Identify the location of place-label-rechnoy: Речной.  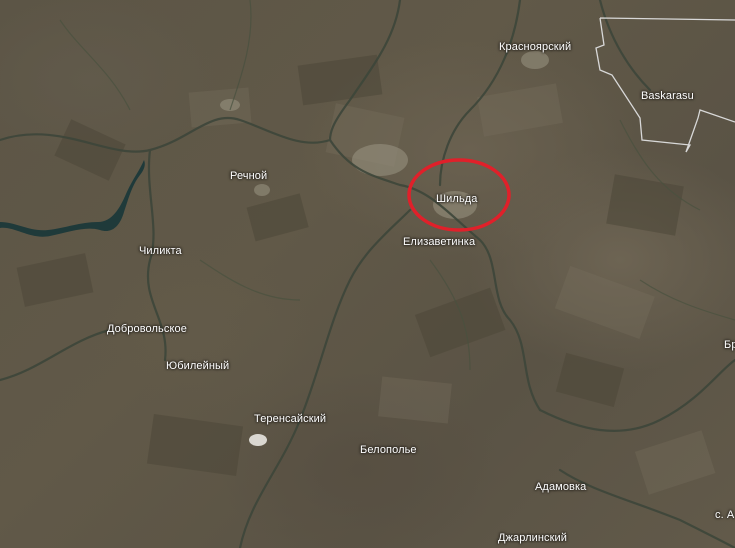
(248, 176).